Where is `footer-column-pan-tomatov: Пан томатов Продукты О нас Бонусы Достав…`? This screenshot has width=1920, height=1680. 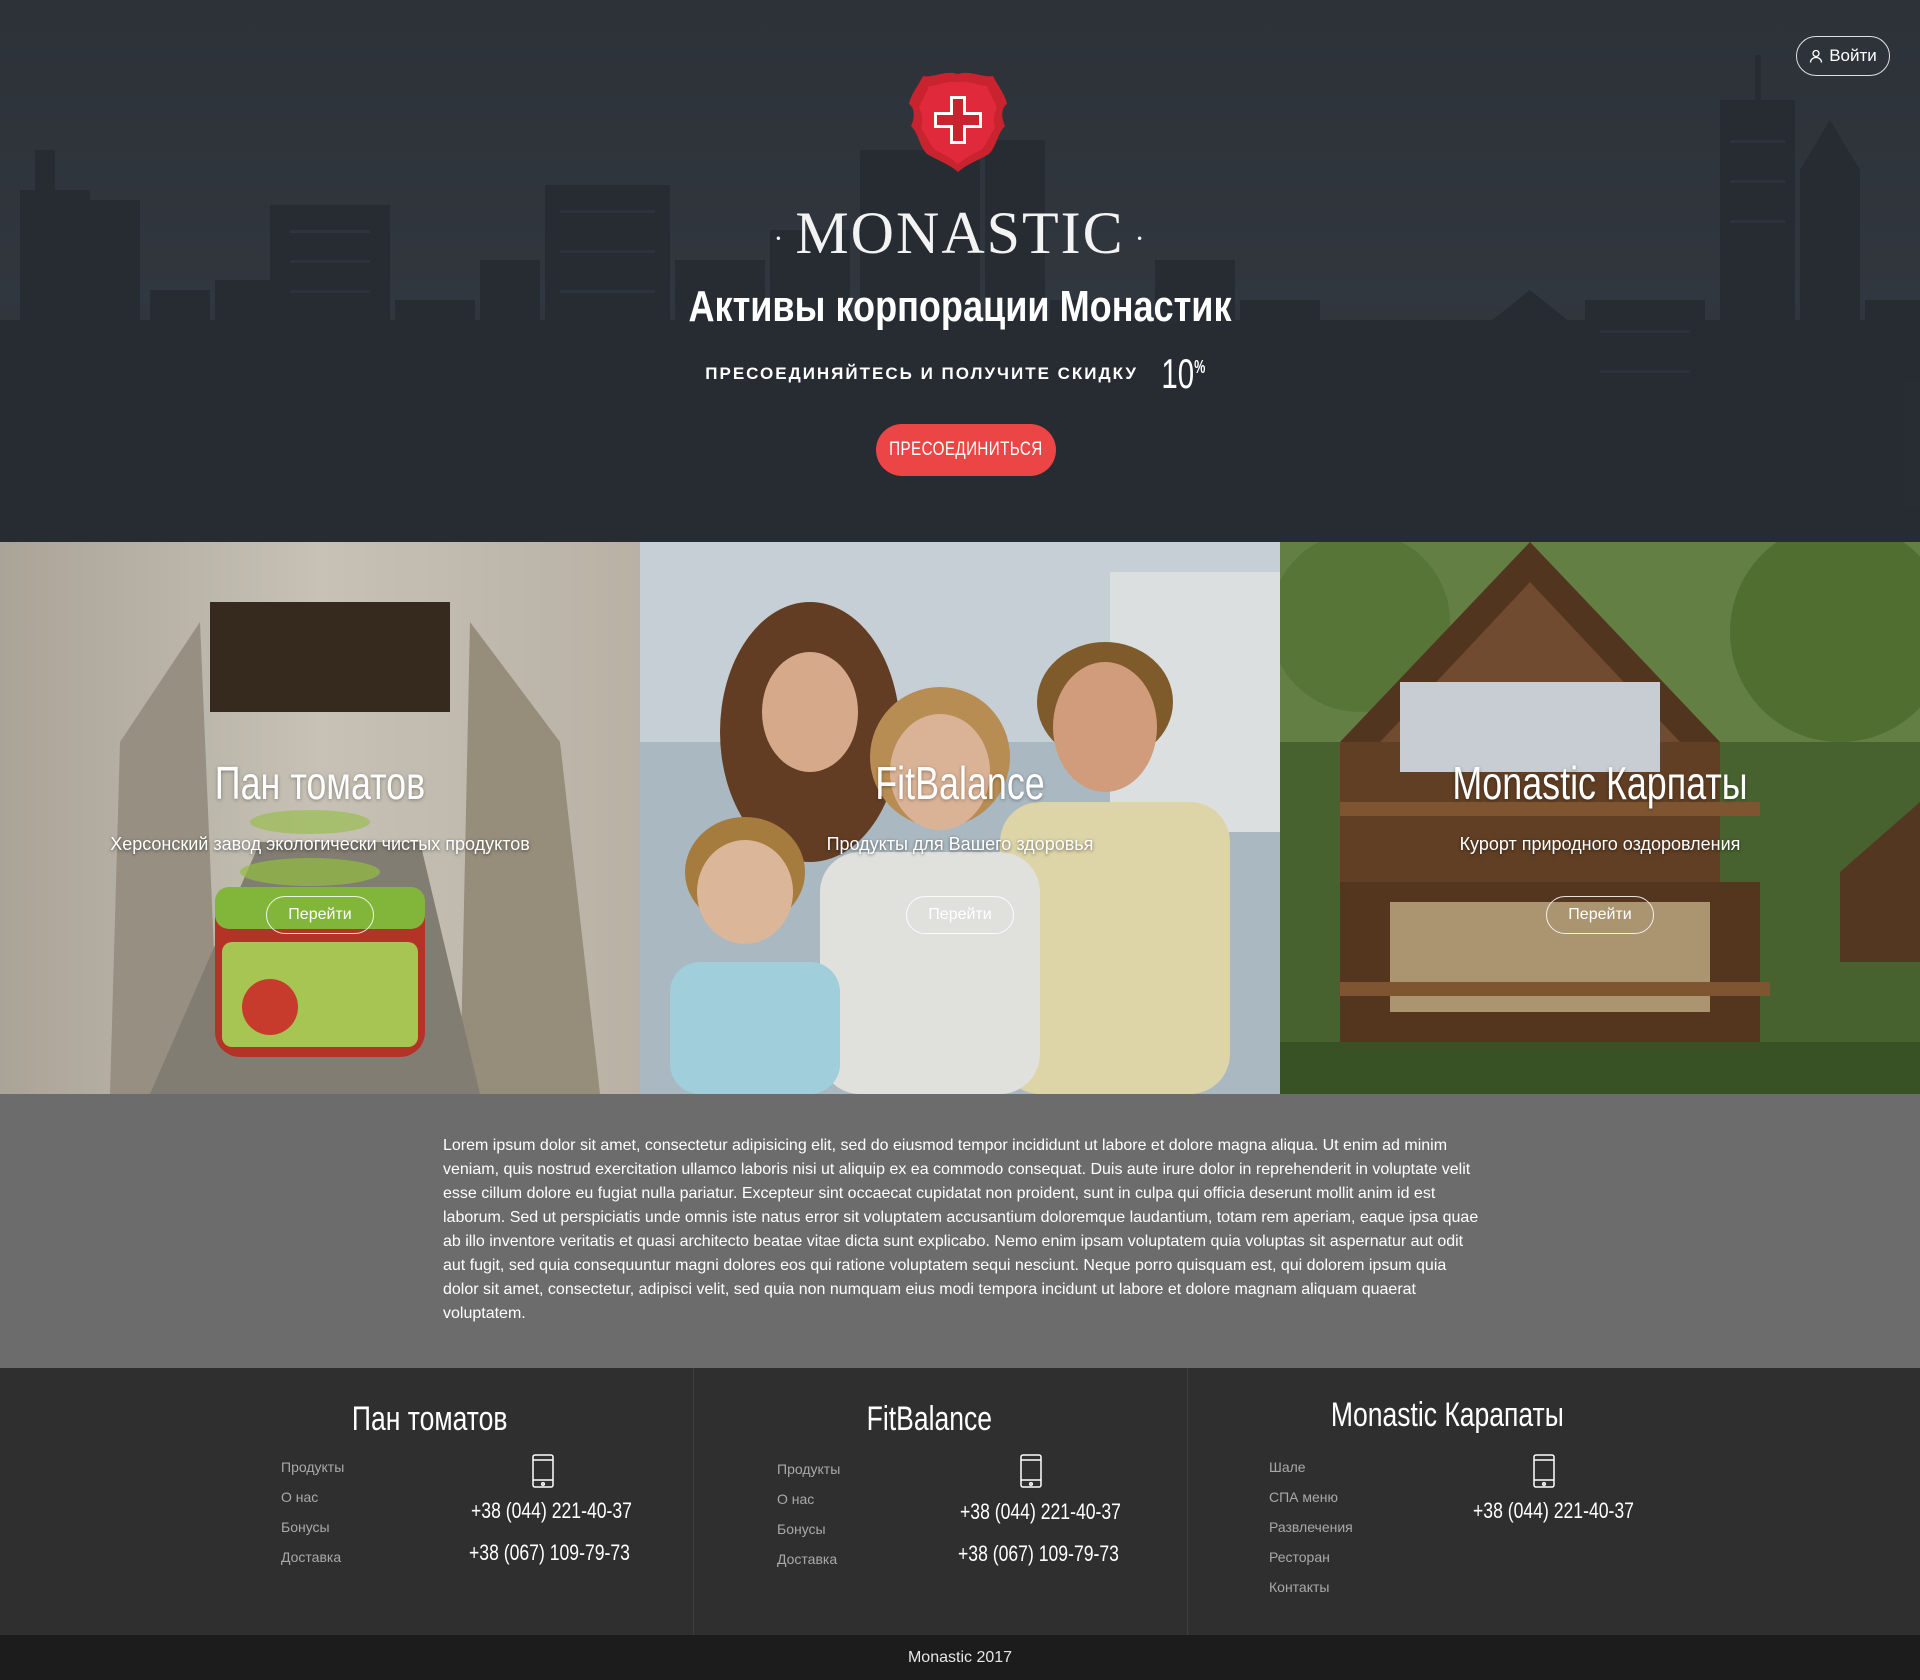 footer-column-pan-tomatov: Пан томатов Продукты О нас Бонусы Достав… is located at coordinates (347, 1501).